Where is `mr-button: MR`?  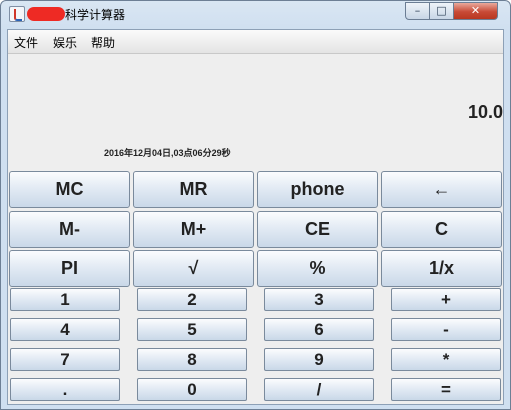 mr-button: MR is located at coordinates (193, 189).